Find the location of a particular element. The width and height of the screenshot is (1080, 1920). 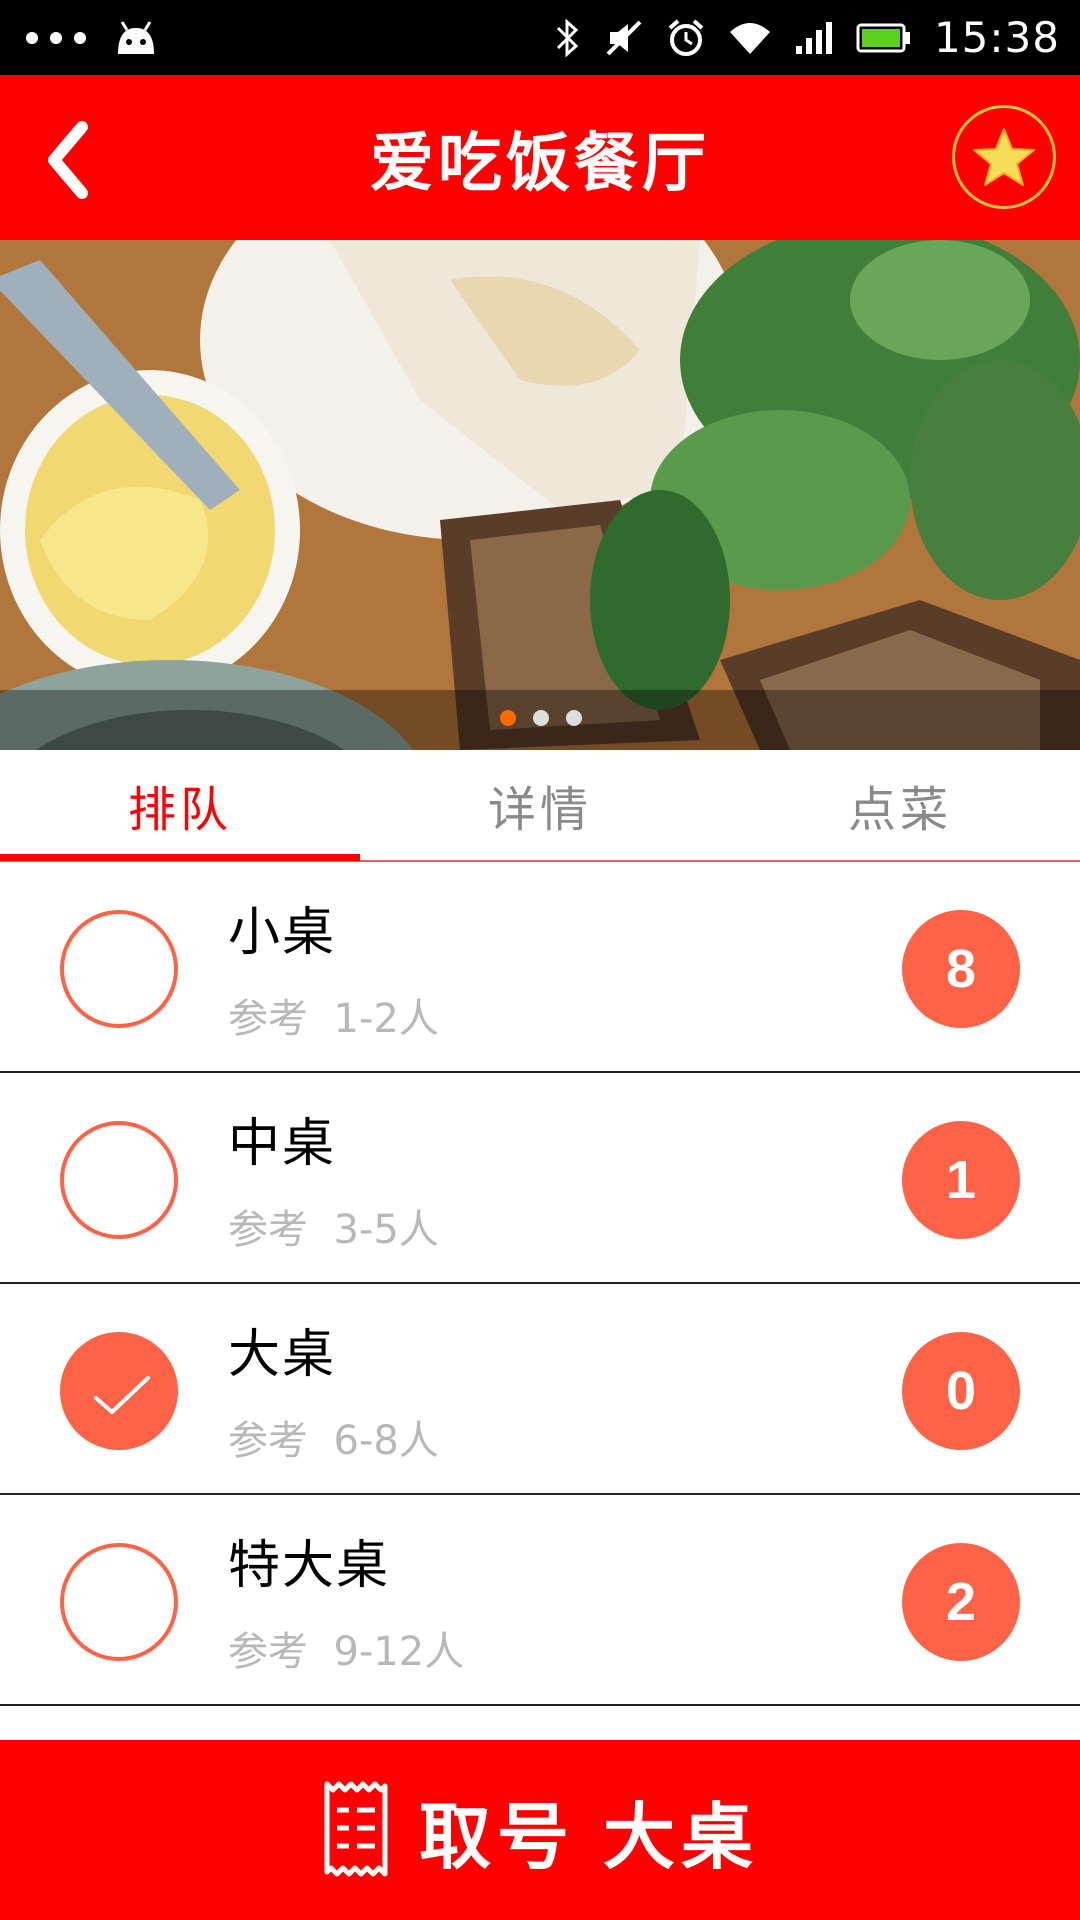

mute-icon is located at coordinates (624, 37).